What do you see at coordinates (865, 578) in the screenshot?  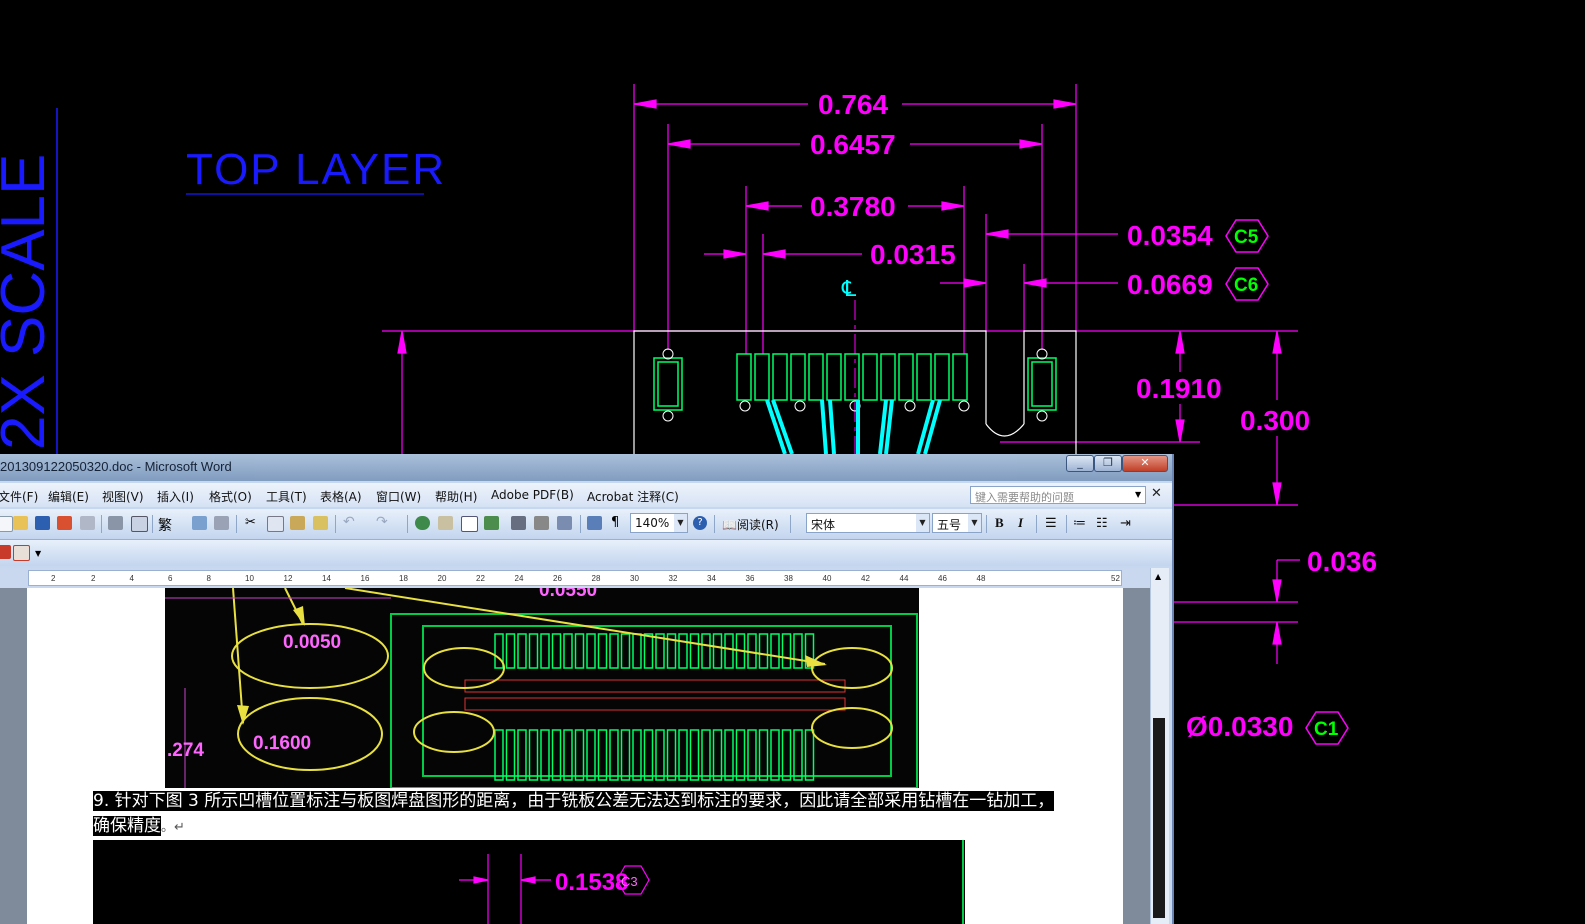 I see `ruler-tick: 42` at bounding box center [865, 578].